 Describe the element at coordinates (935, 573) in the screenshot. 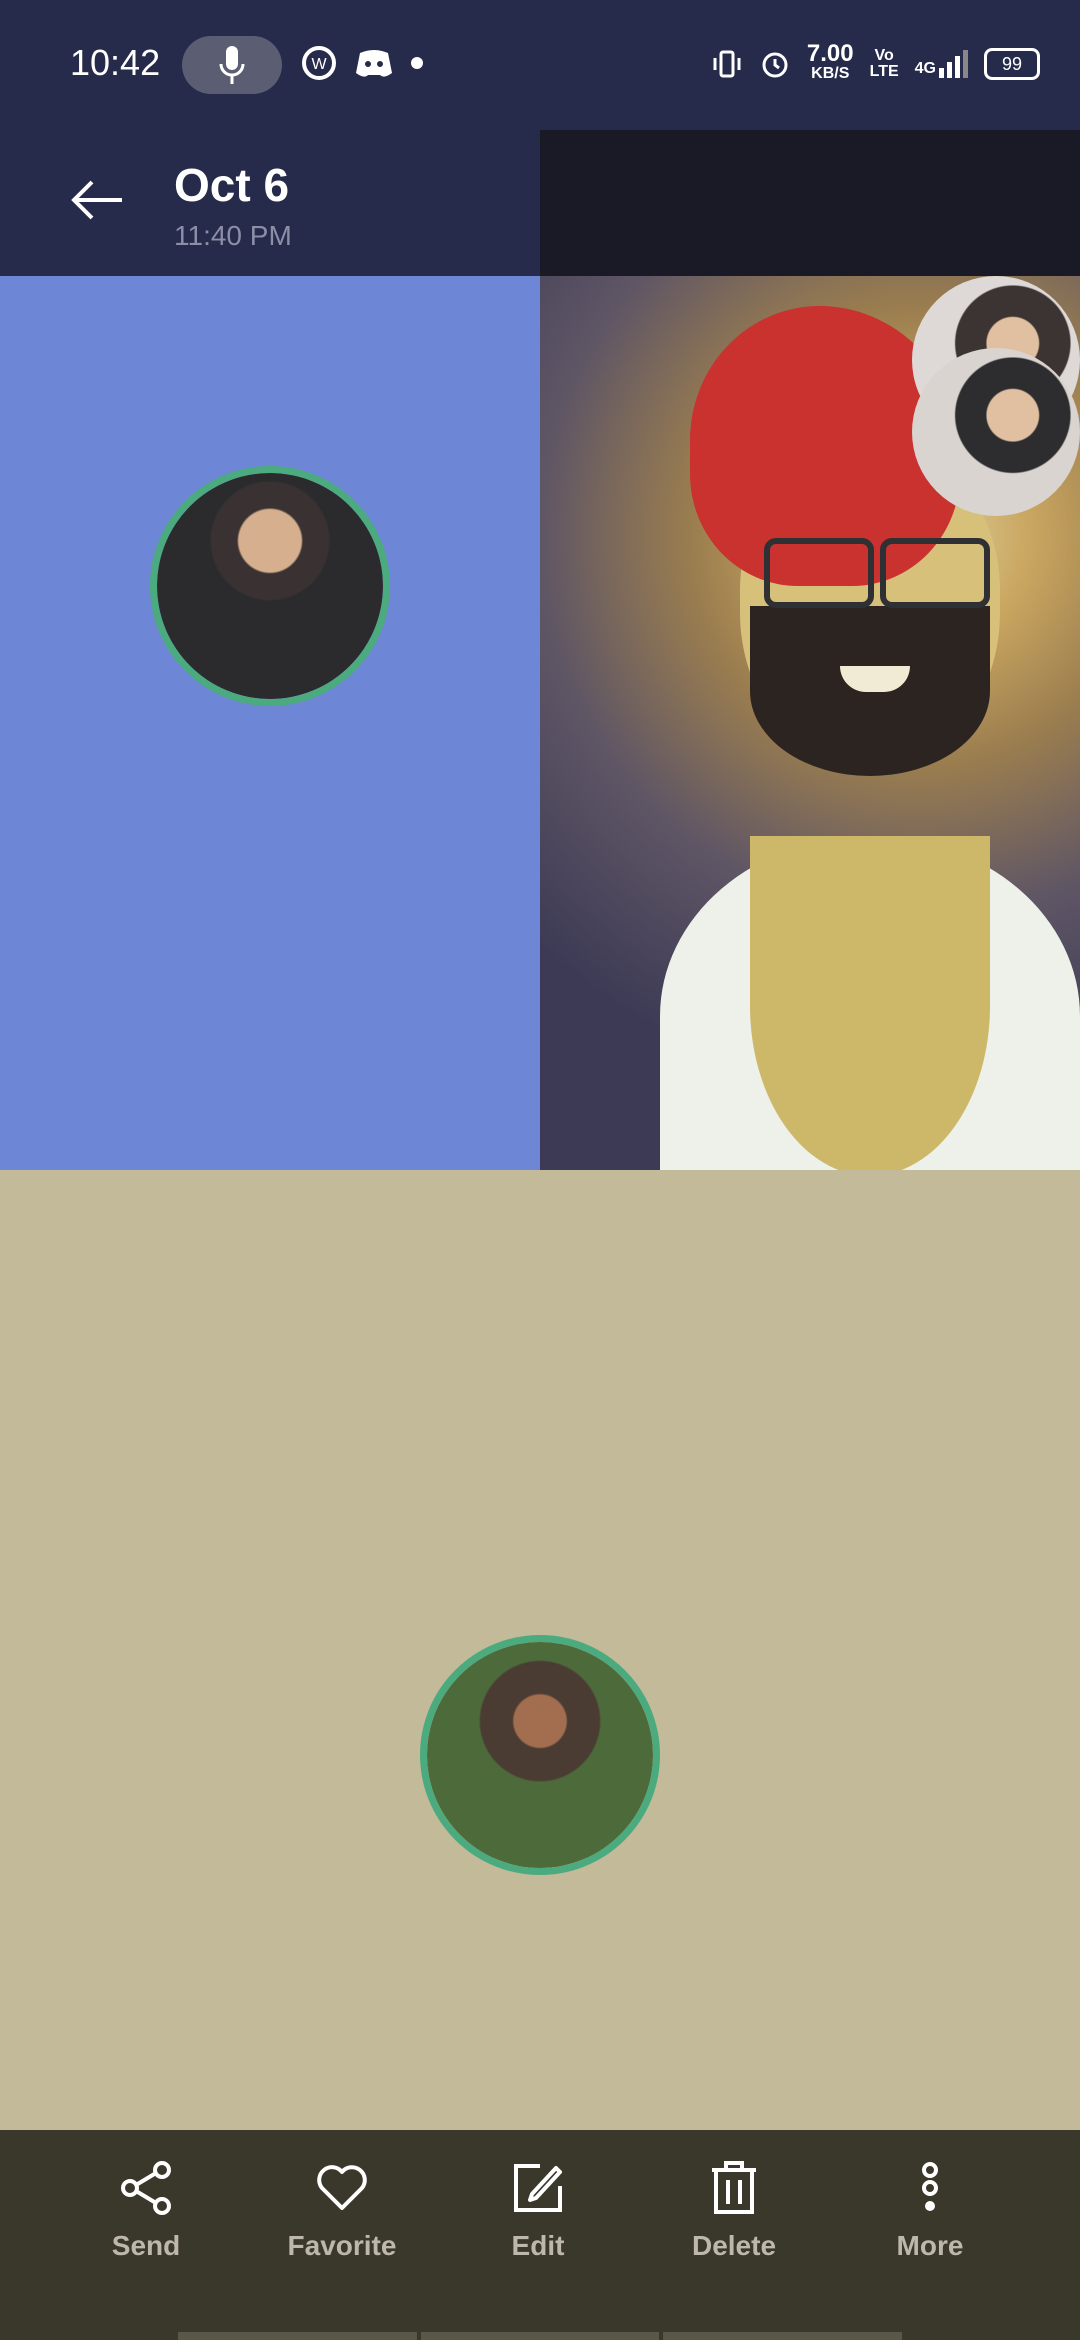

I see `video-glasses-right` at that location.